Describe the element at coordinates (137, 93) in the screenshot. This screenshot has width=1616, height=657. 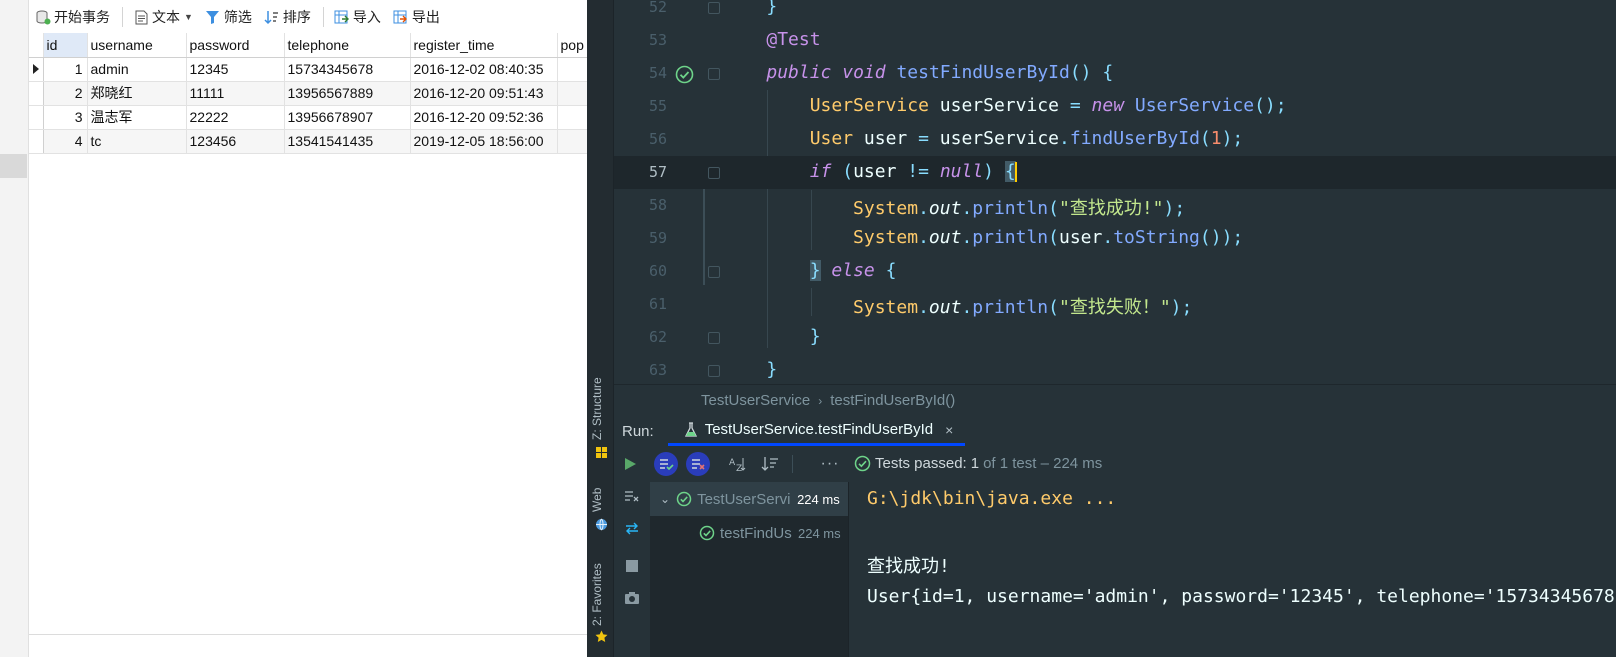
I see `cell-username: 郑晓红` at that location.